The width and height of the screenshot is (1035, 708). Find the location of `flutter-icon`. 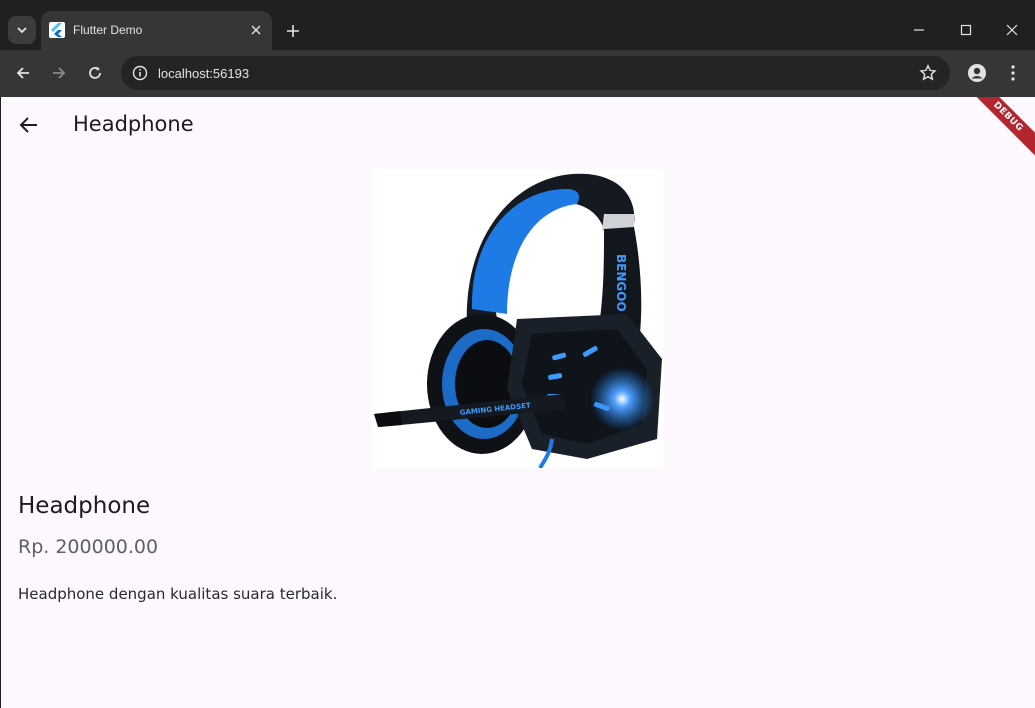

flutter-icon is located at coordinates (57, 30).